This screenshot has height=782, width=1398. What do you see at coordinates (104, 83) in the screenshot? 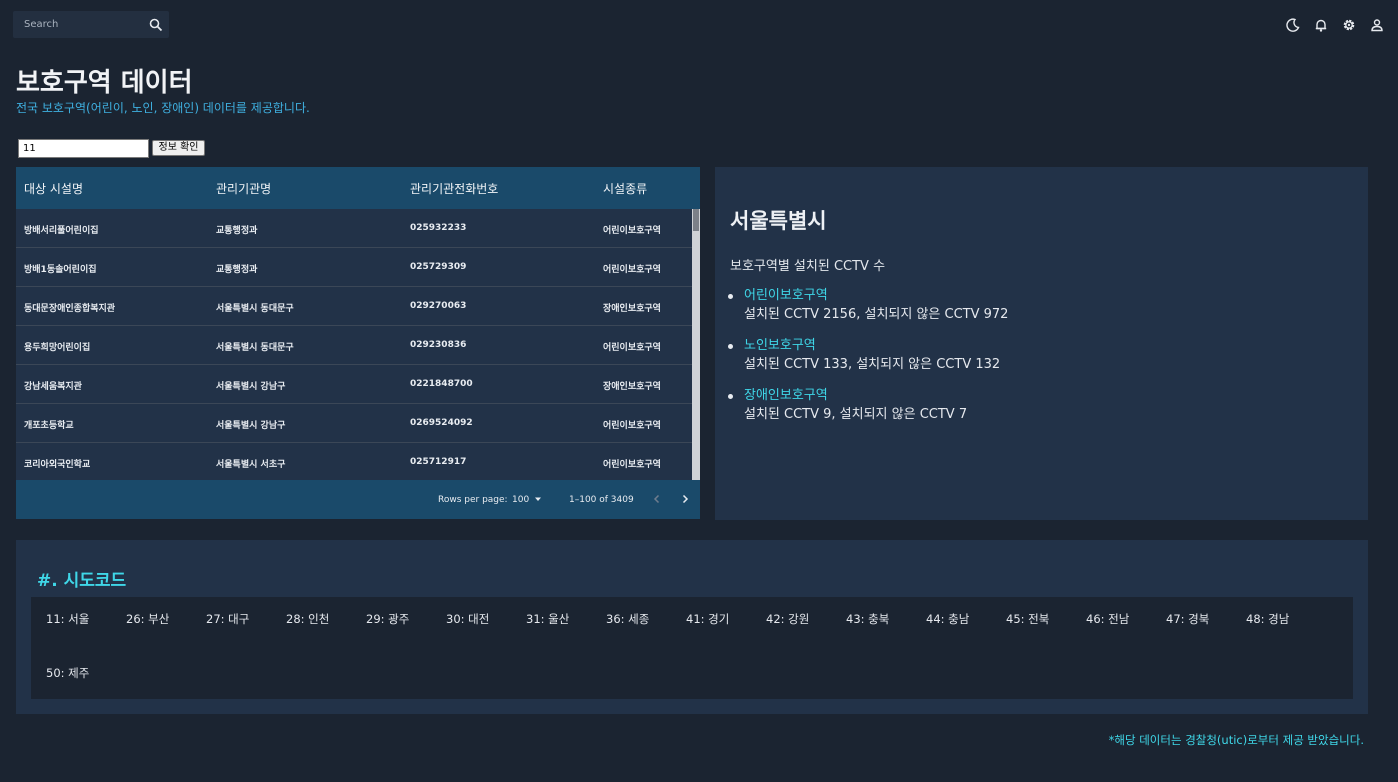
I see `page-title: 보호구역 데이터` at bounding box center [104, 83].